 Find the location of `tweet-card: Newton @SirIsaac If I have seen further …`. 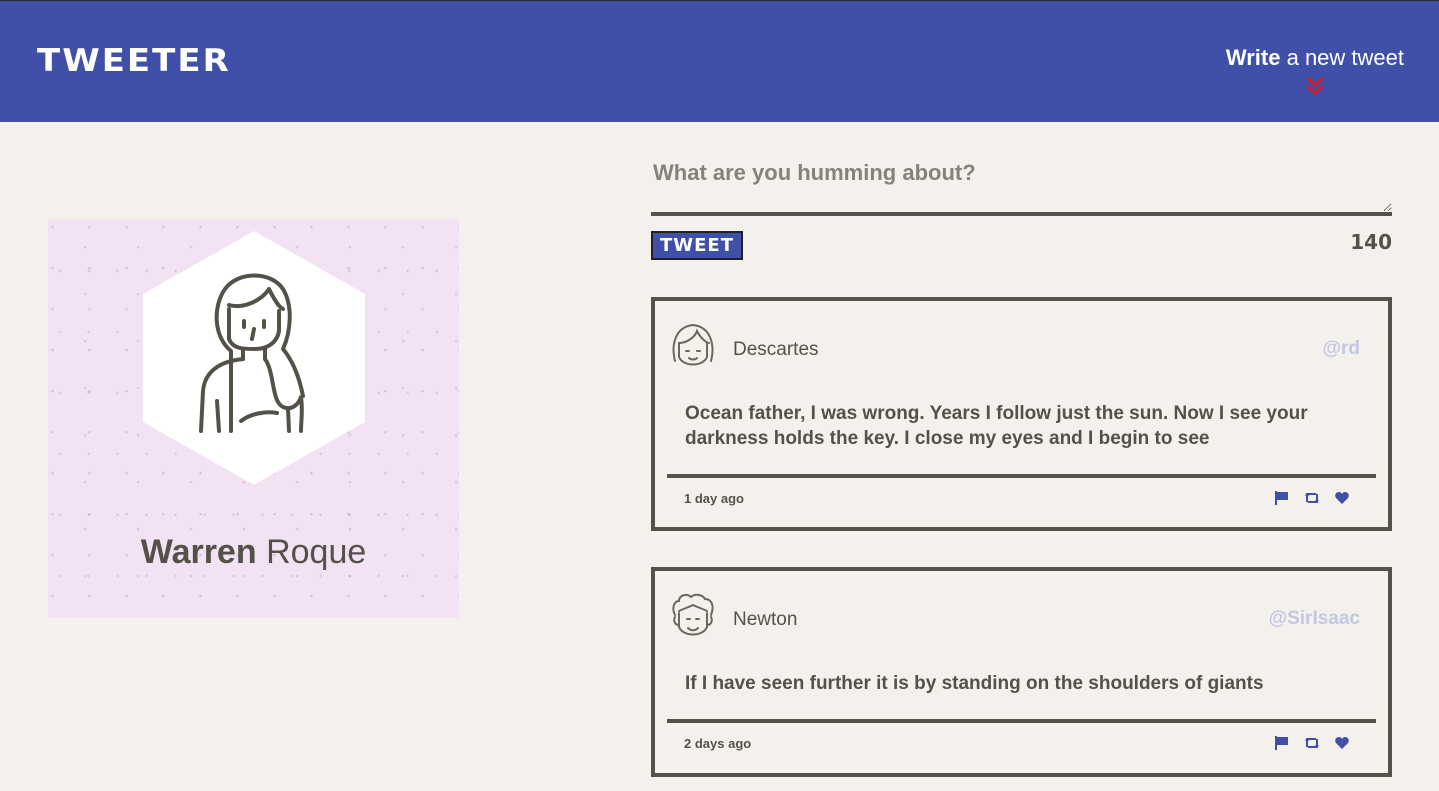

tweet-card: Newton @SirIsaac If I have seen further … is located at coordinates (1021, 672).